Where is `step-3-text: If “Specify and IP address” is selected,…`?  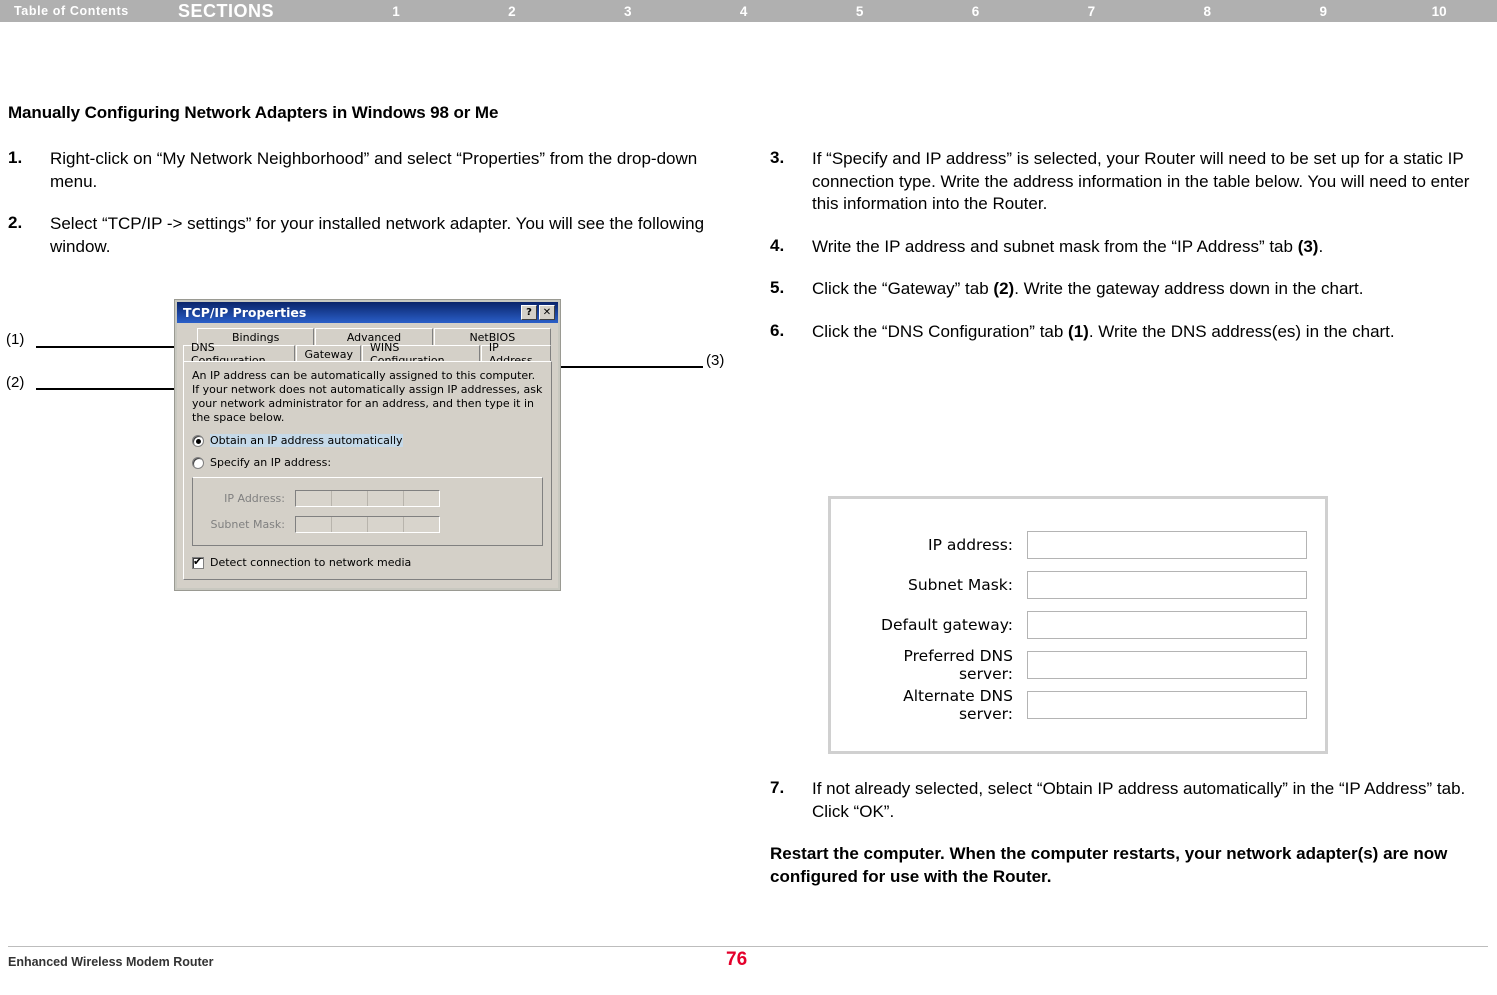 step-3-text: If “Specify and IP address” is selected,… is located at coordinates (1141, 181).